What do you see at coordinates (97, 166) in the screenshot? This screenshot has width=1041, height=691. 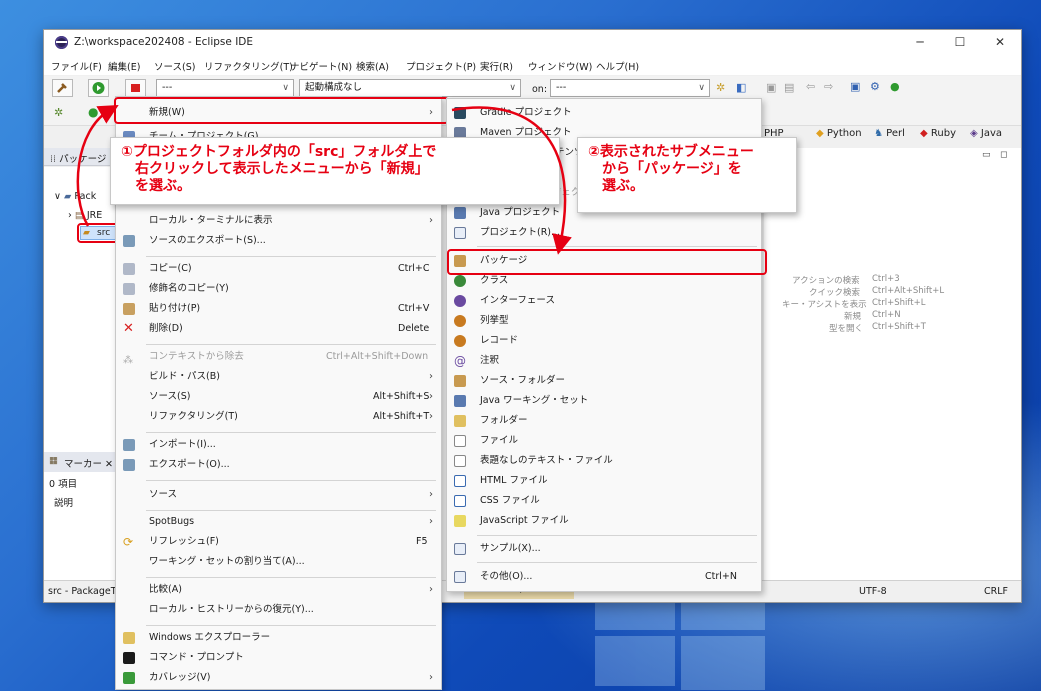 I see `arrow-src-to-new` at bounding box center [97, 166].